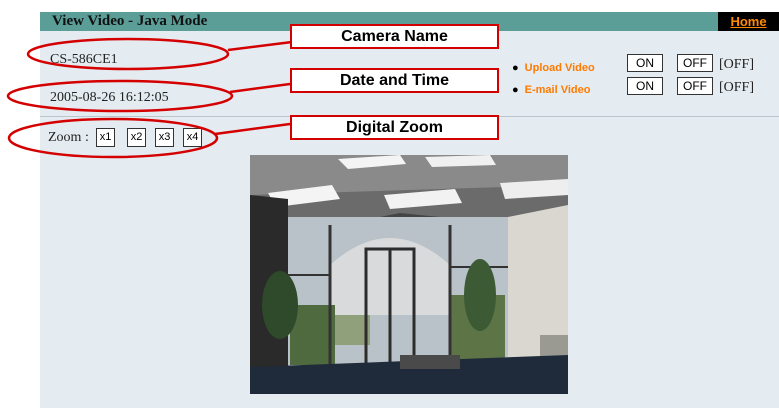 This screenshot has width=779, height=408. I want to click on annotation-overlay, so click(149, 98).